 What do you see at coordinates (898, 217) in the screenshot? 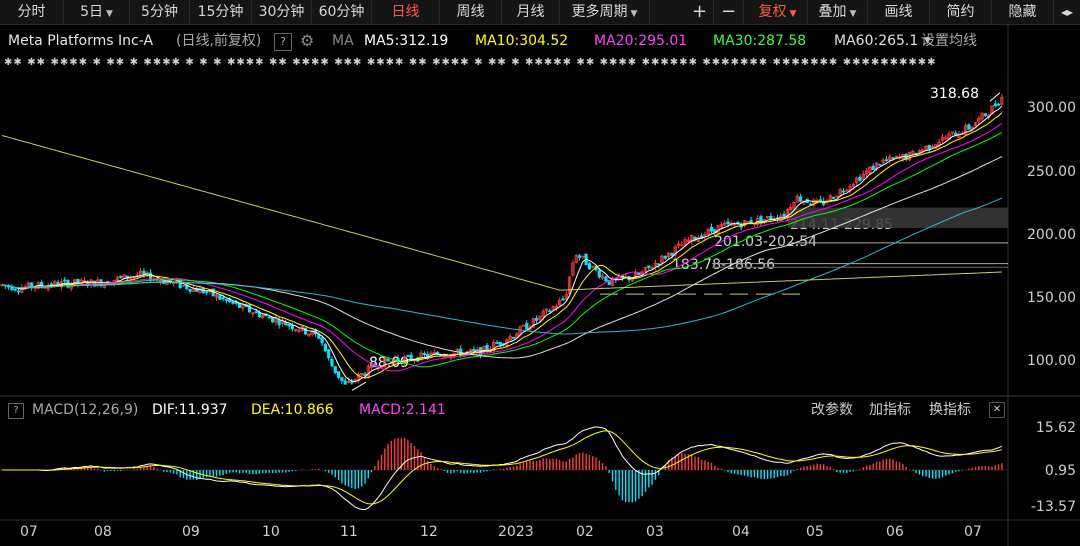
I see `gap-box` at bounding box center [898, 217].